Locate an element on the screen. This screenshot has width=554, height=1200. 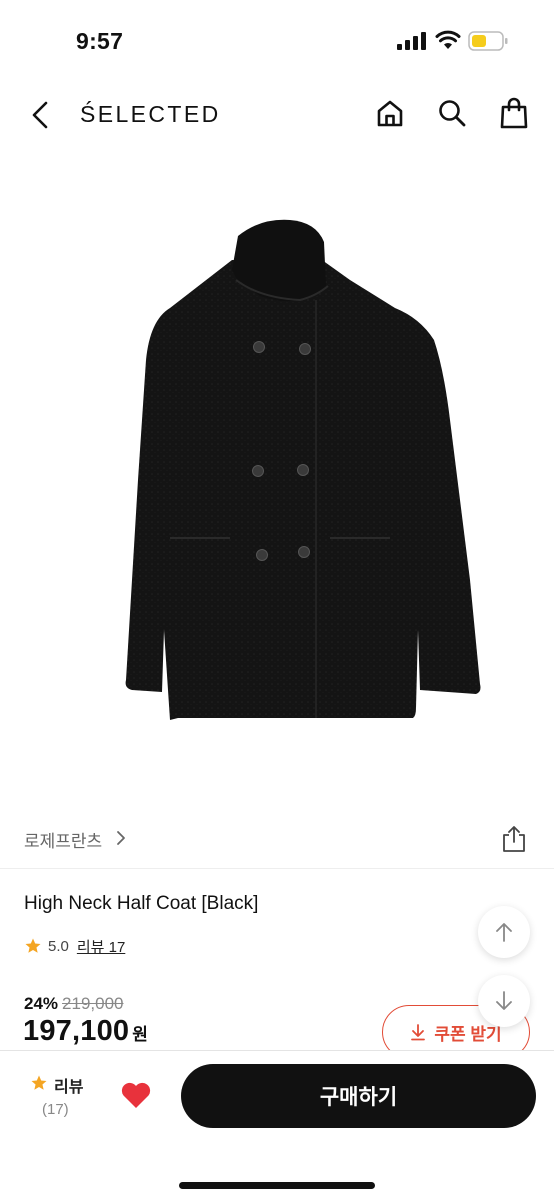
buy-button: 구매하기 is located at coordinates (358, 1096).